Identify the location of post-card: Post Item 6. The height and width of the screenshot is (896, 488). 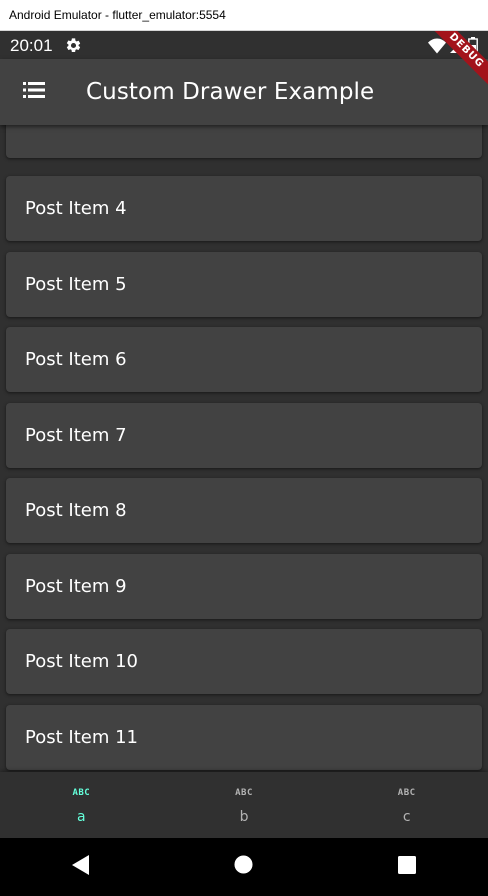
(244, 359).